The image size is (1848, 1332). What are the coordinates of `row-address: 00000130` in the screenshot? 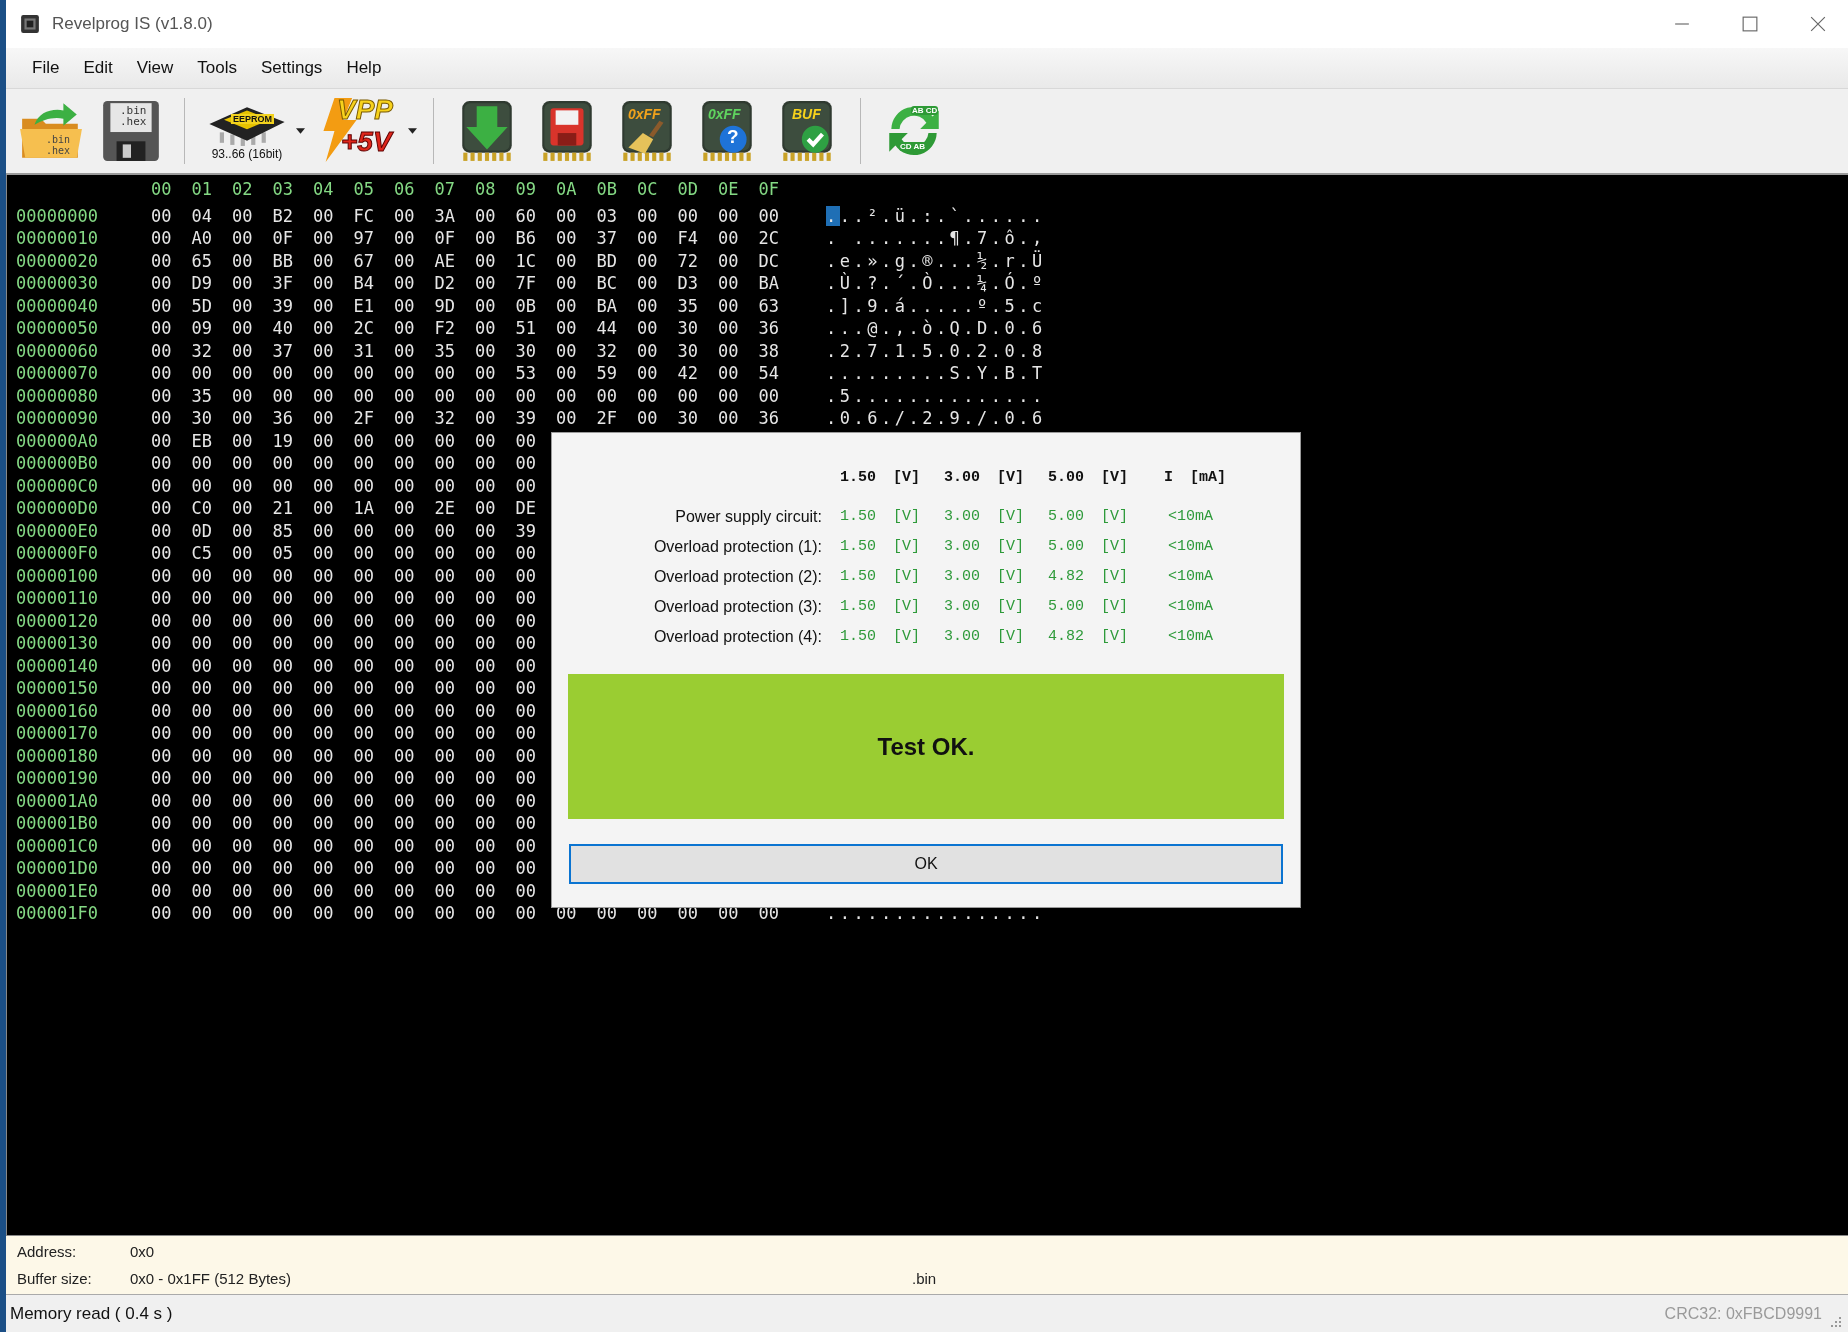 It's located at (57, 643).